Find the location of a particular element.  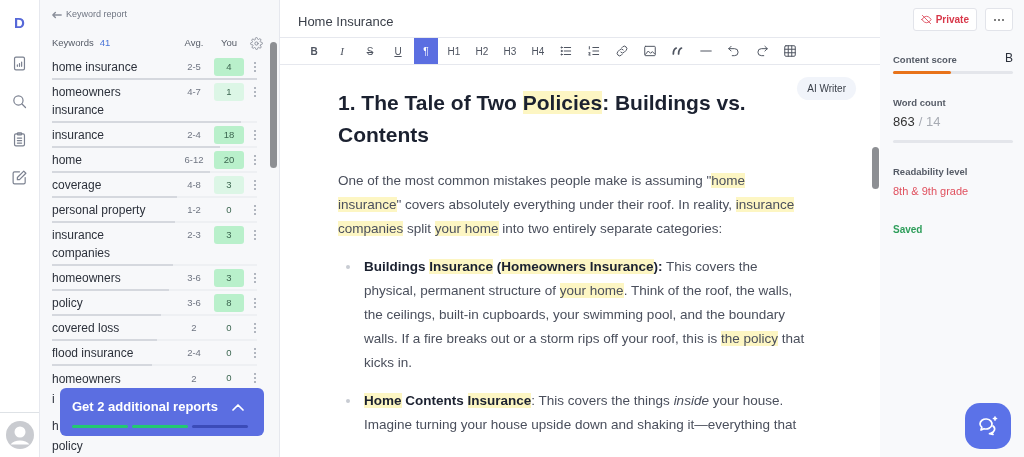

section-heading: 1. The Tale of Two Policies: Buildings vs. Contents is located at coordinates (542, 119).